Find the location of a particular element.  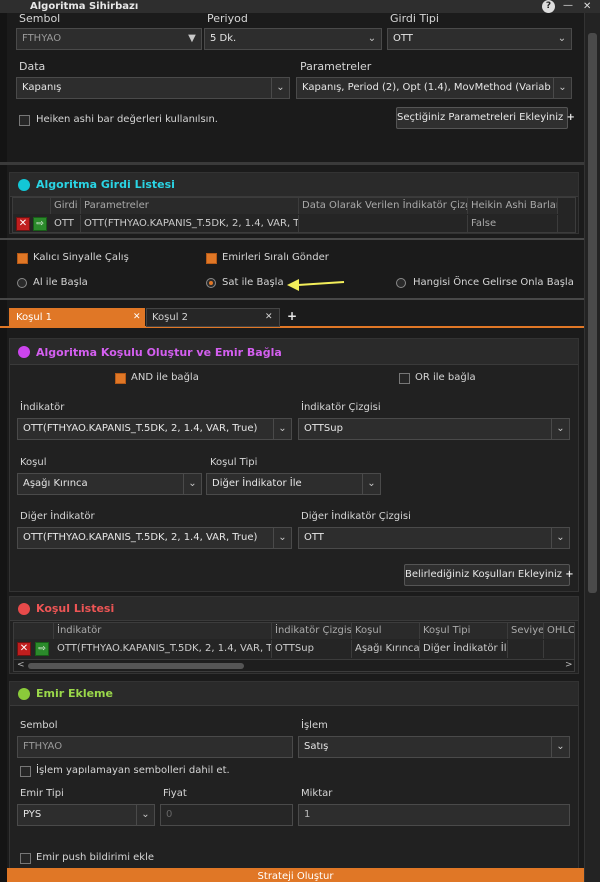

scroll-right-icon: > is located at coordinates (569, 665).